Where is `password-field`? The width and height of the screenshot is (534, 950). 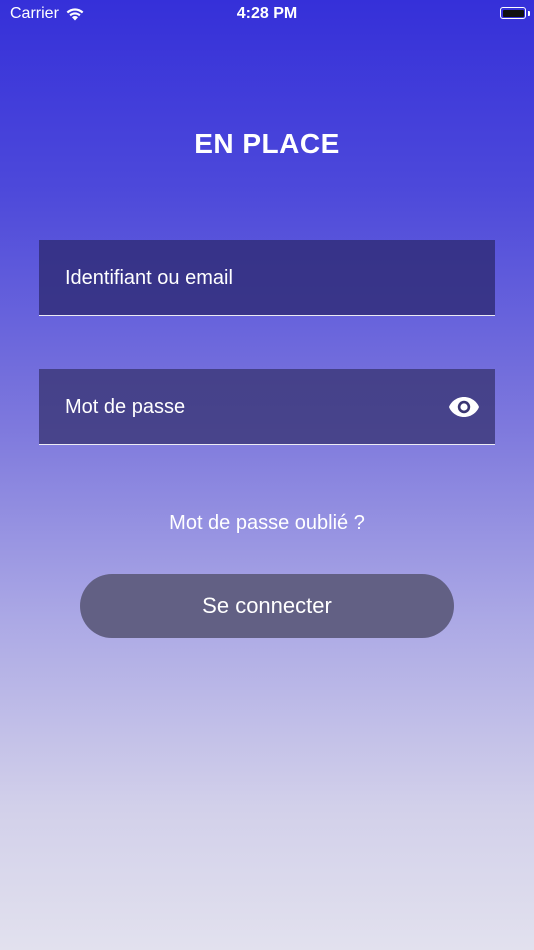
password-field is located at coordinates (267, 407).